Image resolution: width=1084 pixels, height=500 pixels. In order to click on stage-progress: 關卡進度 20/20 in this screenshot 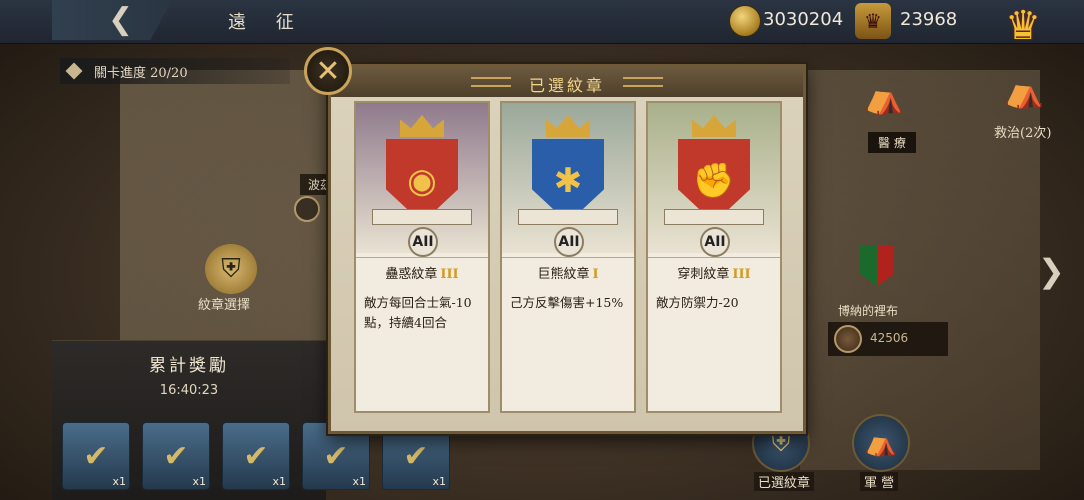, I will do `click(175, 71)`.